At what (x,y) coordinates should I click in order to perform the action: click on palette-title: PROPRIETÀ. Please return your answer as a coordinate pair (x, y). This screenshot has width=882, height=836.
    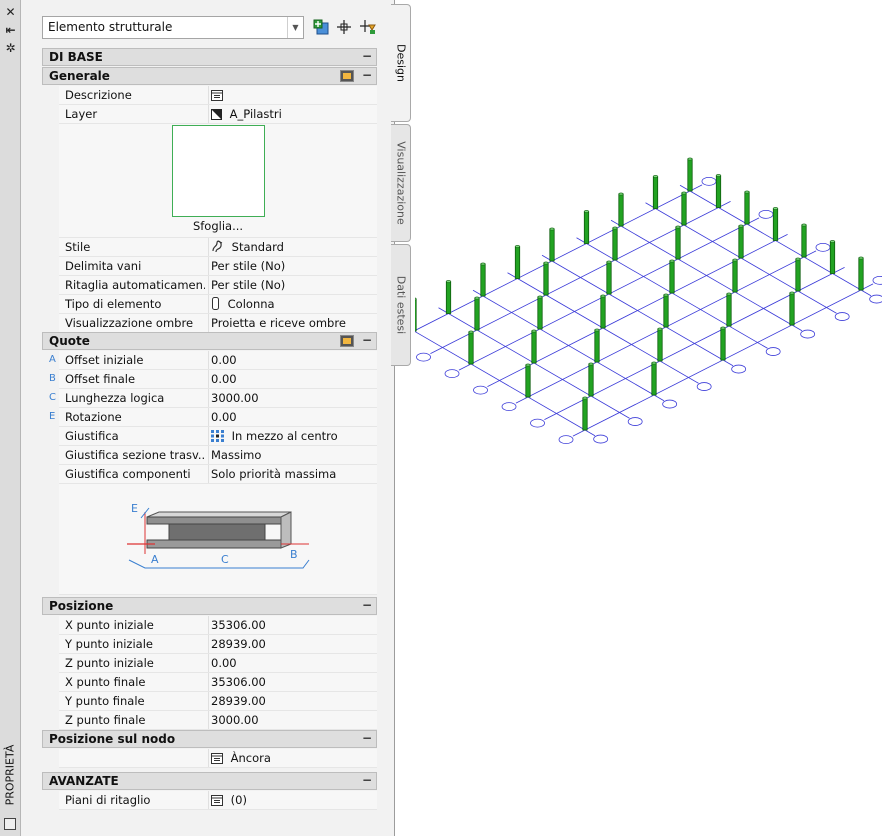
    Looking at the image, I should click on (10, 775).